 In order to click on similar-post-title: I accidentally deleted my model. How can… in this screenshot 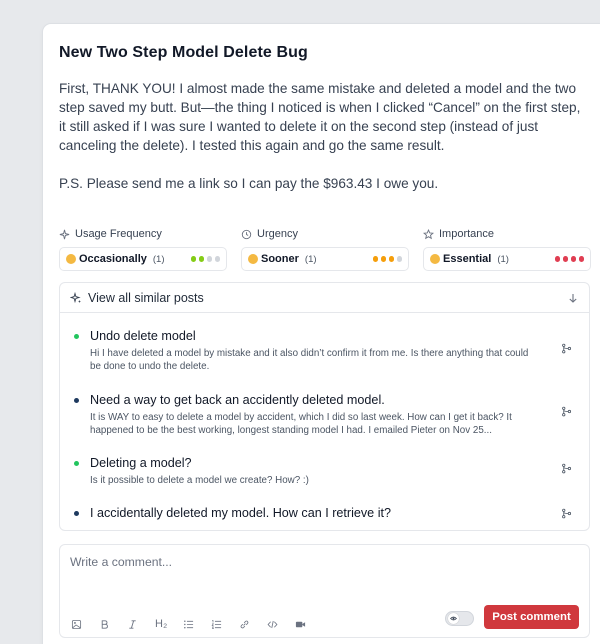, I will do `click(313, 513)`.